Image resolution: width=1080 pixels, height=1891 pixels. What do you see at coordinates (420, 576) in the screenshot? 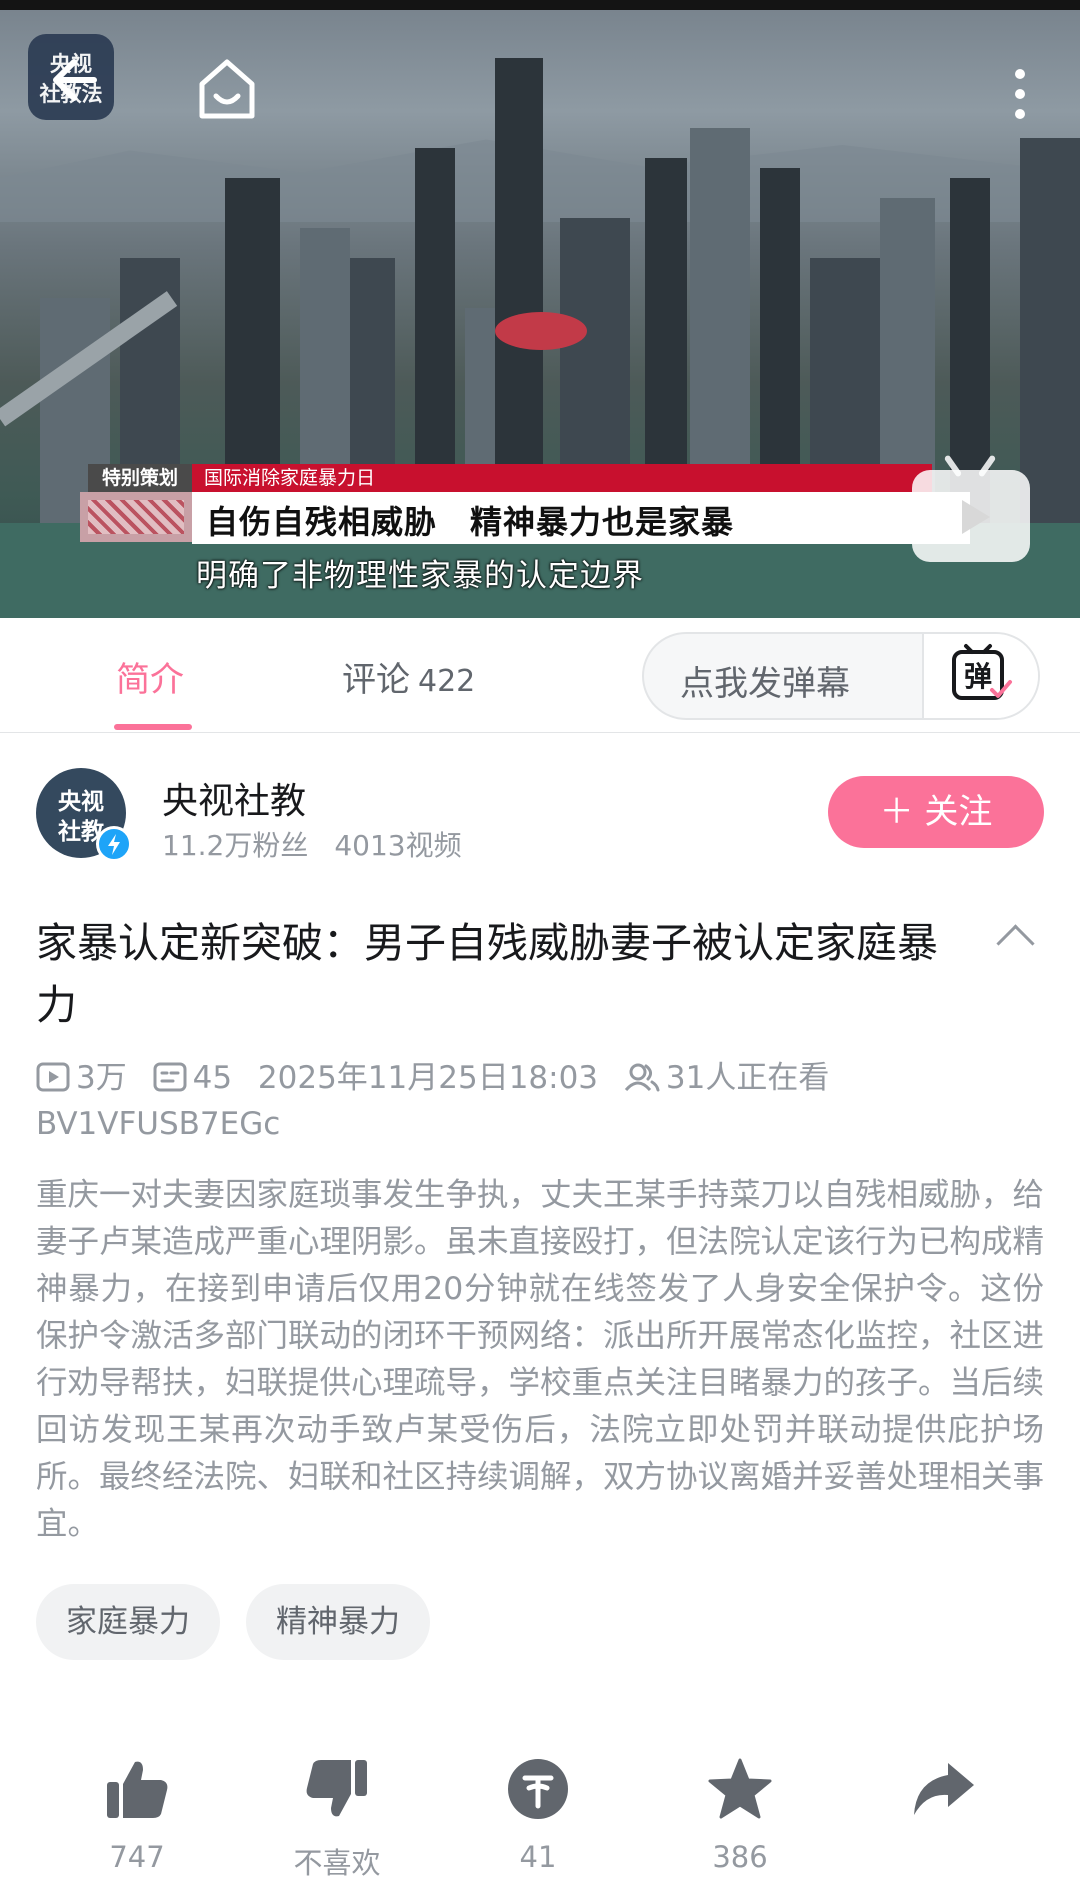
I see `video-subtitle: 明确了非物理性家暴的认定边界` at bounding box center [420, 576].